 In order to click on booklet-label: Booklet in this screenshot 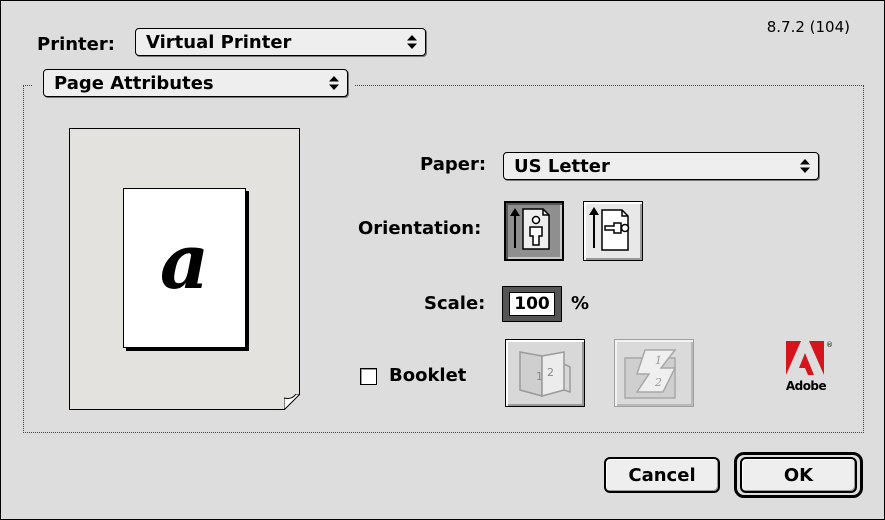, I will do `click(428, 375)`.